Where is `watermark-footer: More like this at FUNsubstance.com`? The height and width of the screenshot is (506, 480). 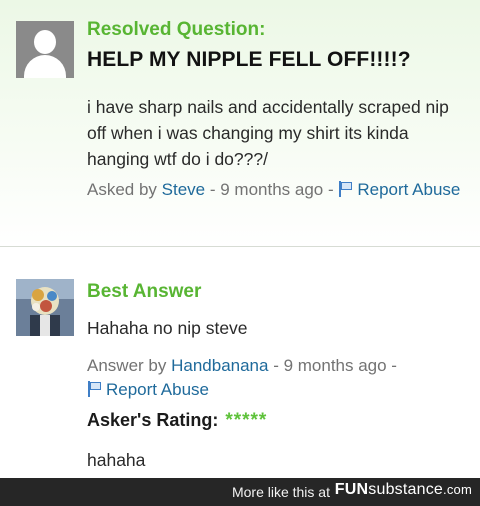 watermark-footer: More like this at FUNsubstance.com is located at coordinates (240, 492).